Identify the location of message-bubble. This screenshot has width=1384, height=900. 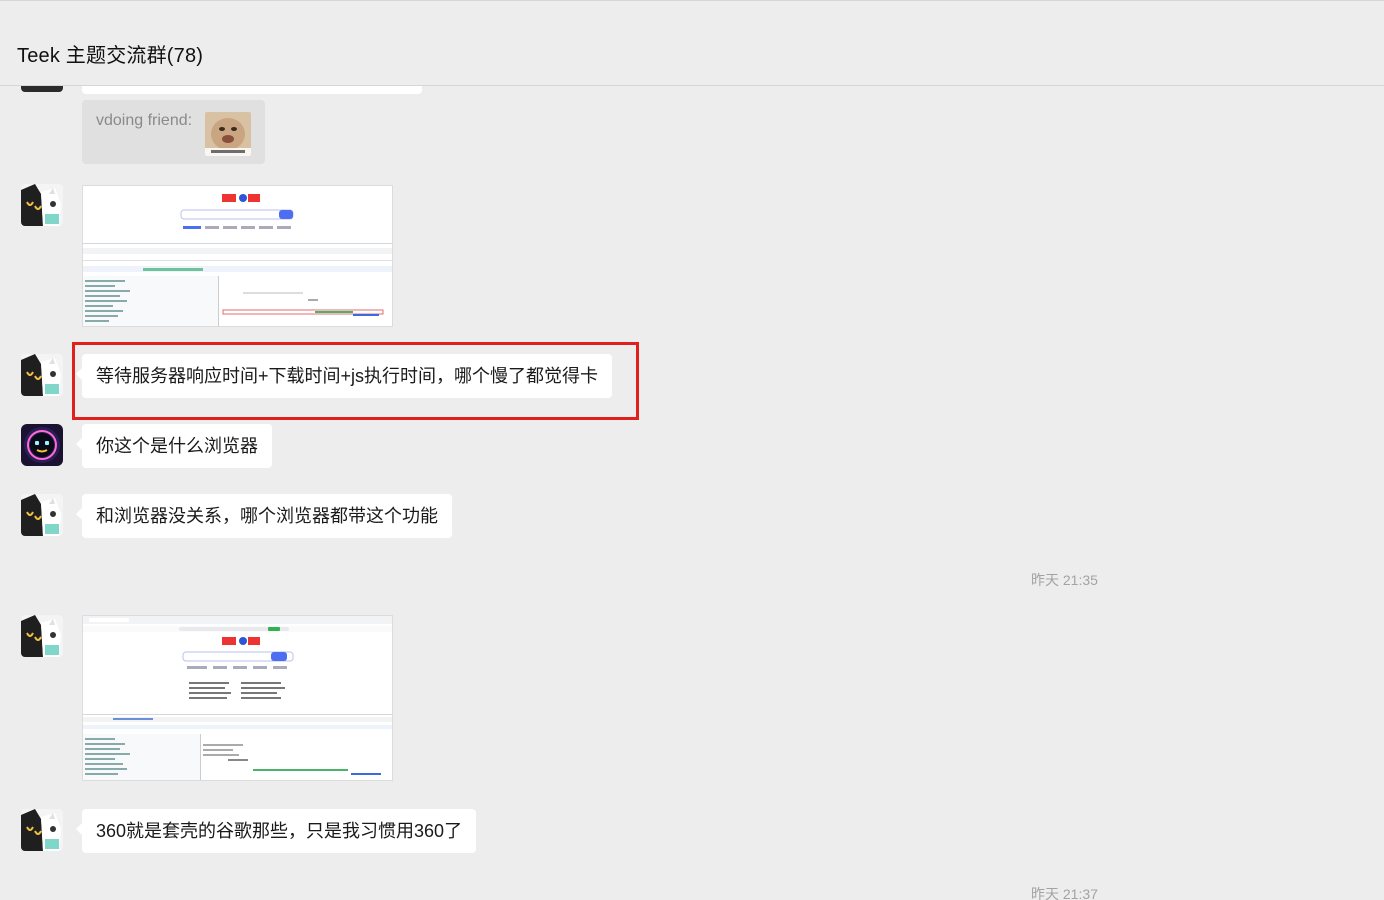
(252, 90).